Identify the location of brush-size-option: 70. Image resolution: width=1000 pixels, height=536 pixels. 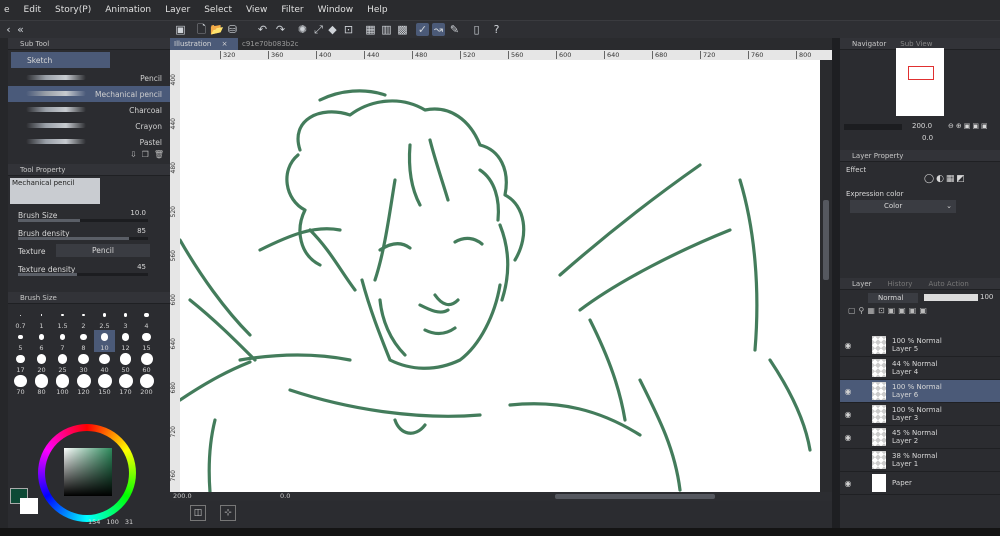
(20, 385).